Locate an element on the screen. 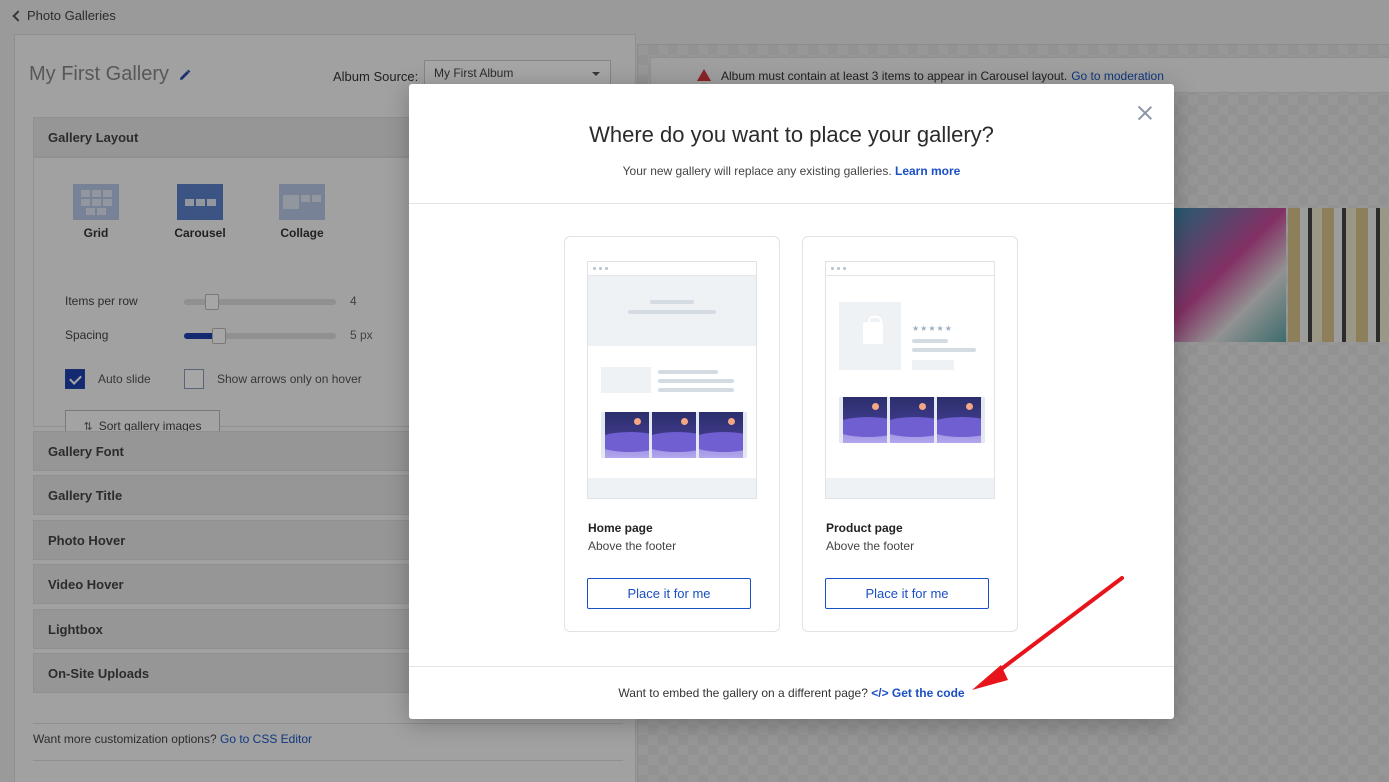 Image resolution: width=1389 pixels, height=782 pixels. card-title: Product page is located at coordinates (864, 528).